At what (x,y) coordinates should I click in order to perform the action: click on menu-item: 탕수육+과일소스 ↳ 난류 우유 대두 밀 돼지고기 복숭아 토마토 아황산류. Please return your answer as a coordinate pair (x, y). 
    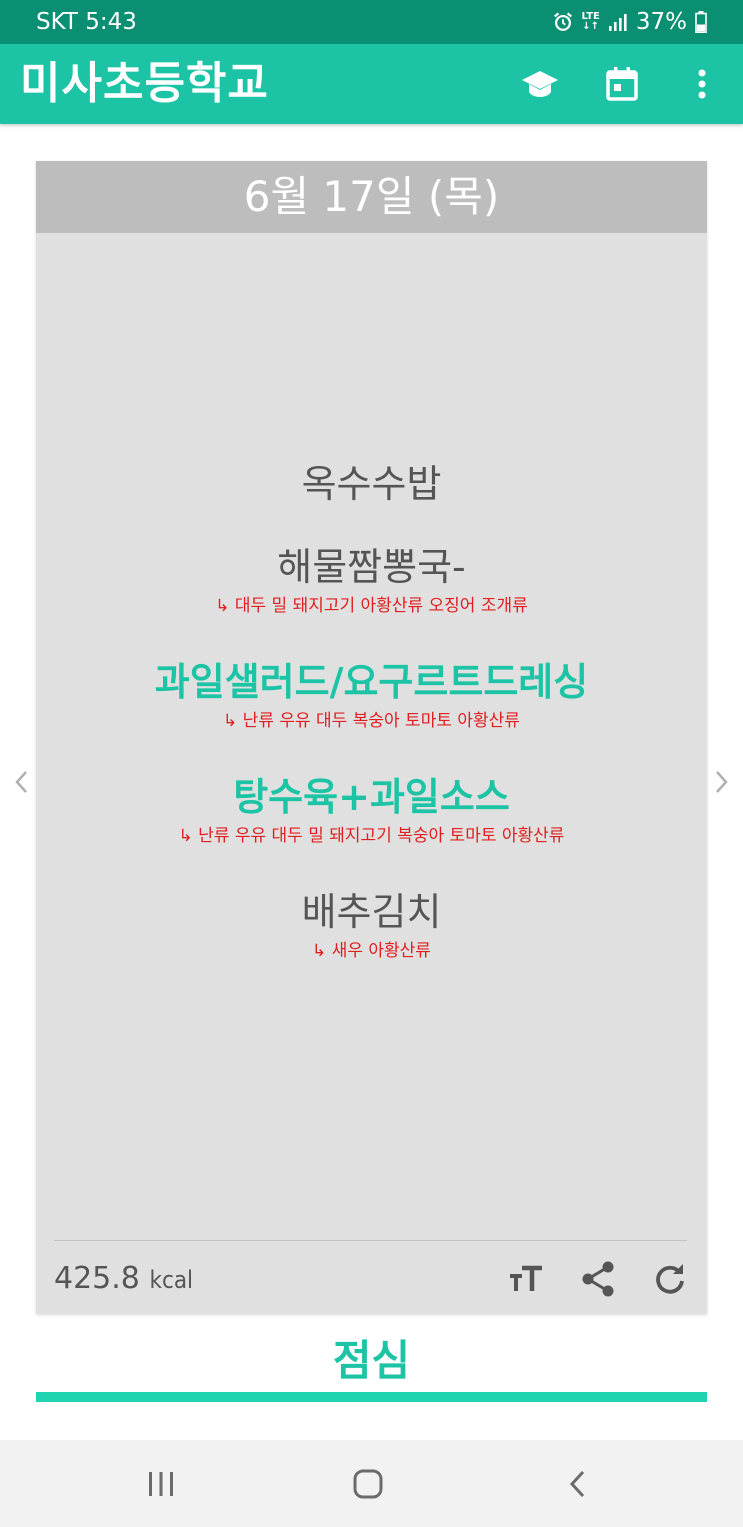
    Looking at the image, I should click on (371, 810).